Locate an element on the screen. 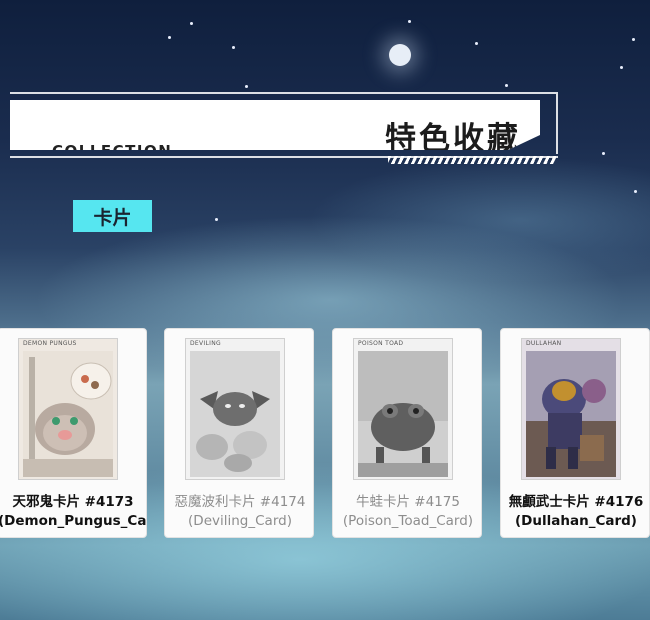 Image resolution: width=650 pixels, height=620 pixels. card-item: DULLAHAN 無顱武士卡片 #4176 (Dullahan_Card) is located at coordinates (575, 433).